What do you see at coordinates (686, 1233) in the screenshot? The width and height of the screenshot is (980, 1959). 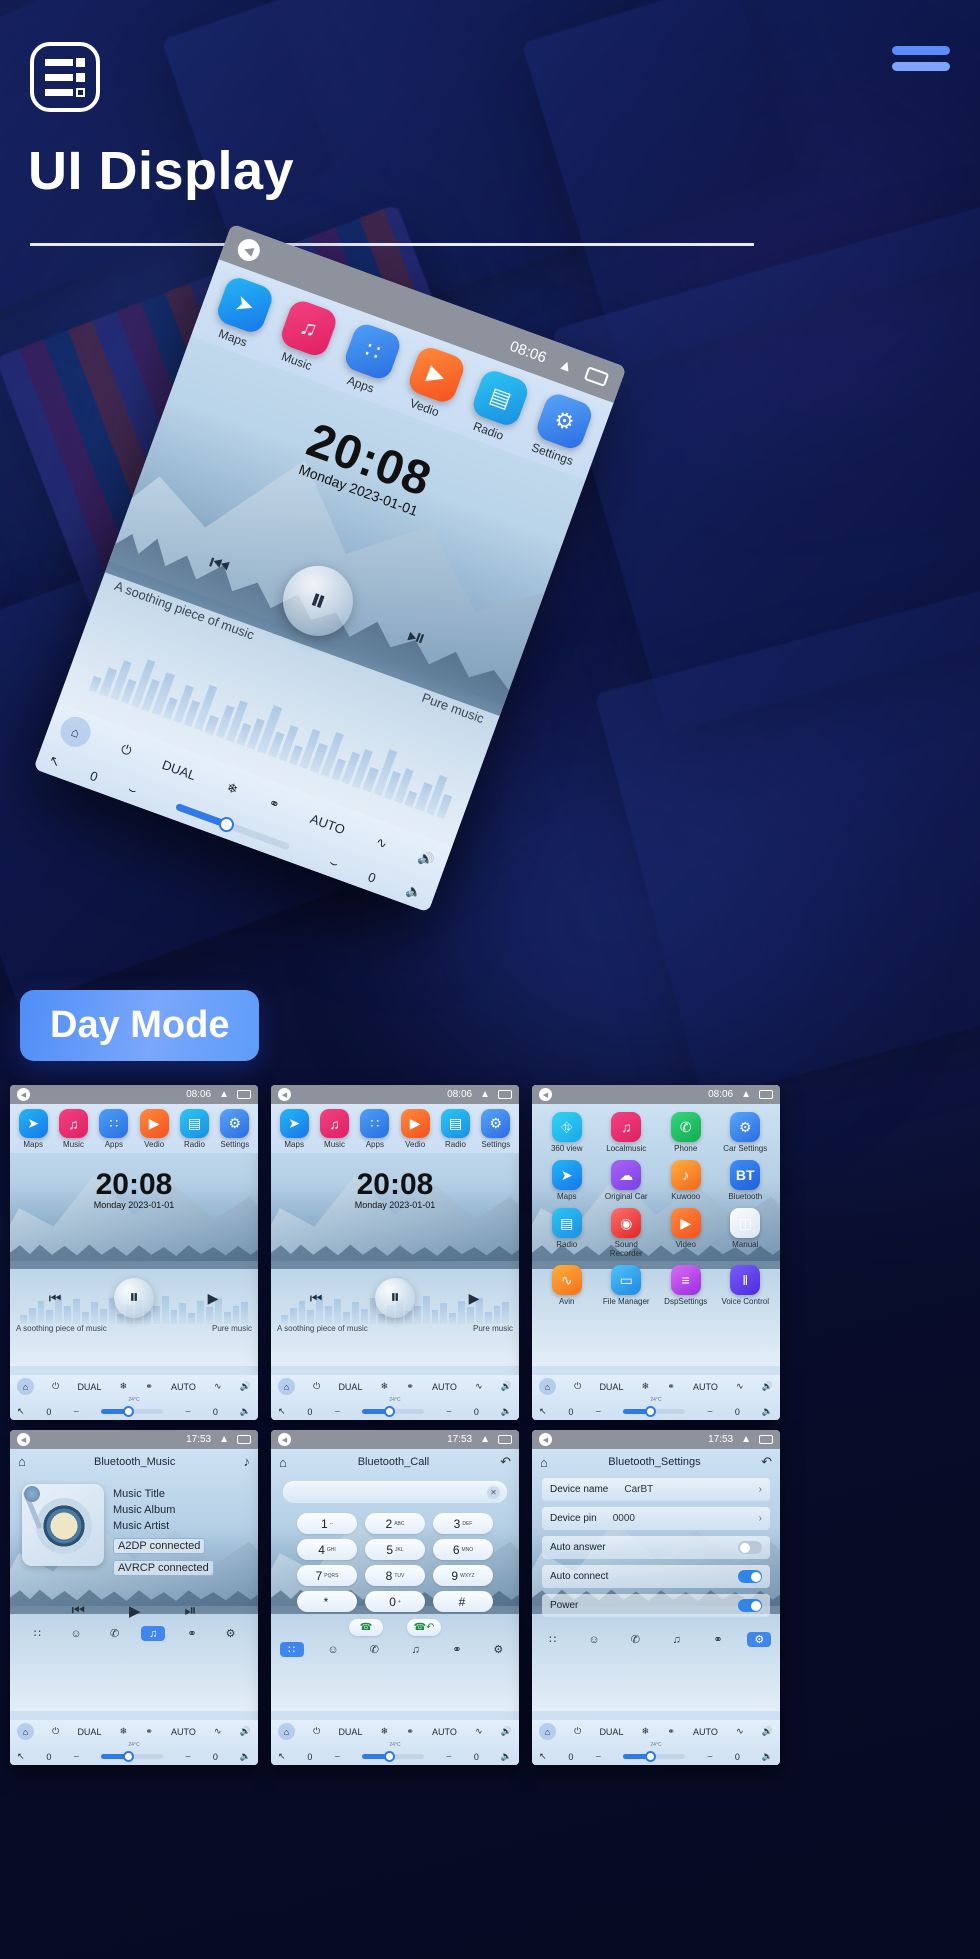 I see `app-video: ▶ Video` at bounding box center [686, 1233].